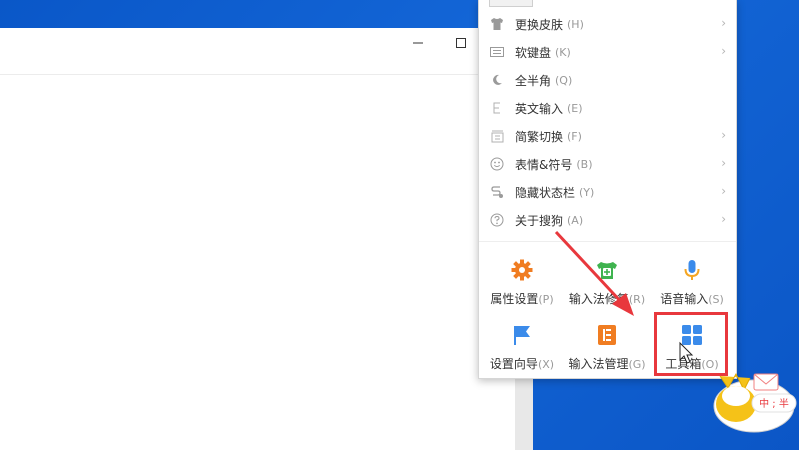  Describe the element at coordinates (546, 299) in the screenshot. I see `tool-shortcut: (P)` at that location.